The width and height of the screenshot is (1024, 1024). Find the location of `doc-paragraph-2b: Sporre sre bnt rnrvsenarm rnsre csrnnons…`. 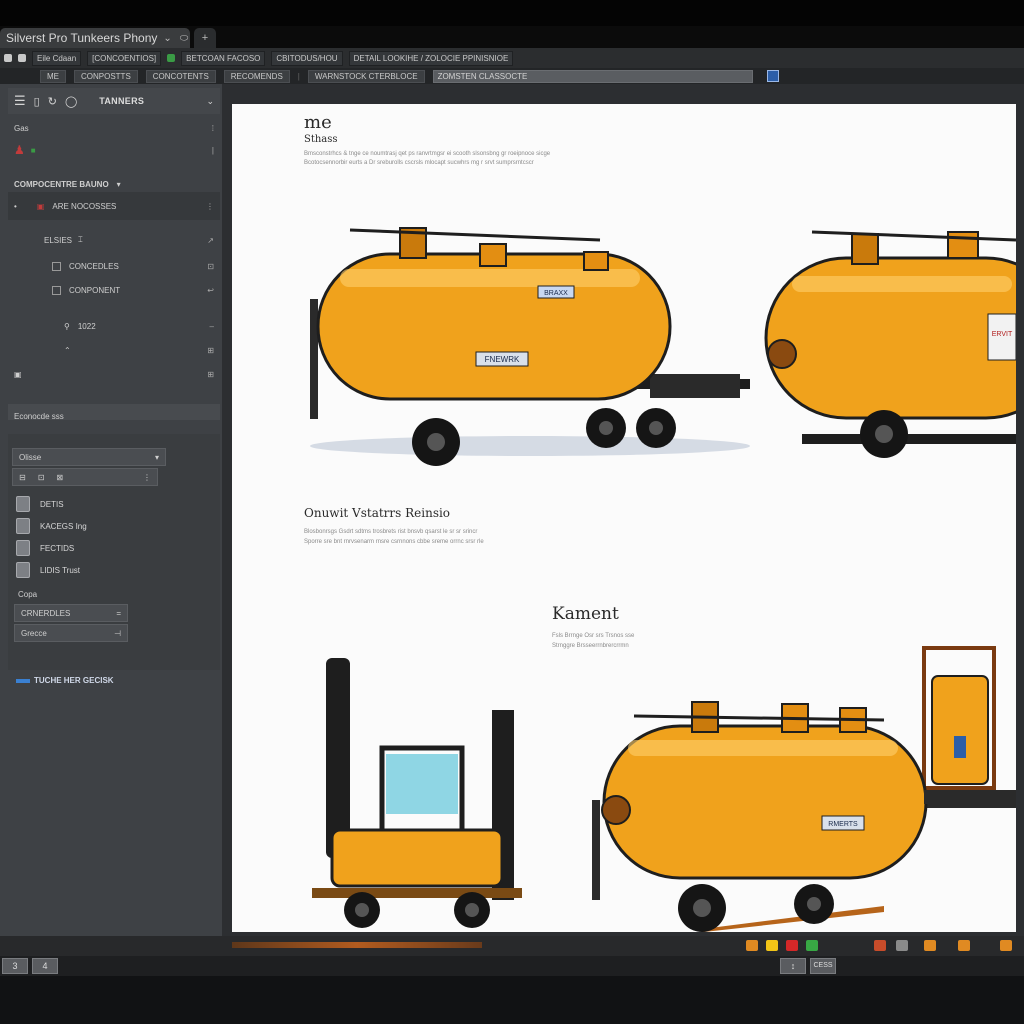

doc-paragraph-2b: Sporre sre bnt rnrvsenarm rnsre csrnnons… is located at coordinates (394, 542).